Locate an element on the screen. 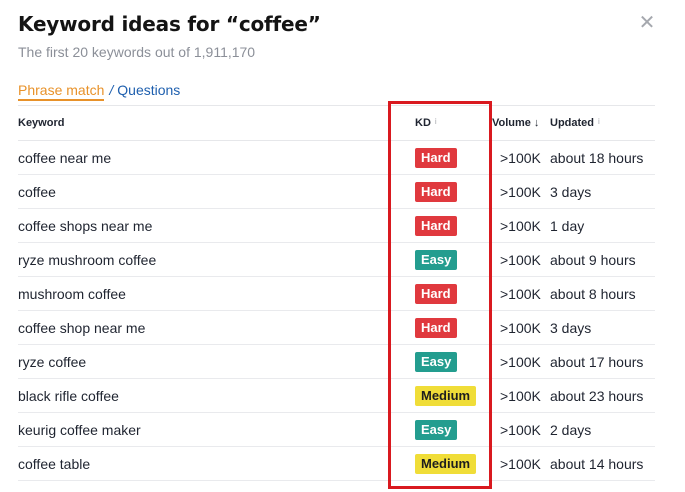  table-header-row: Keyword KD i Volume ↓ Updated i is located at coordinates (336, 123).